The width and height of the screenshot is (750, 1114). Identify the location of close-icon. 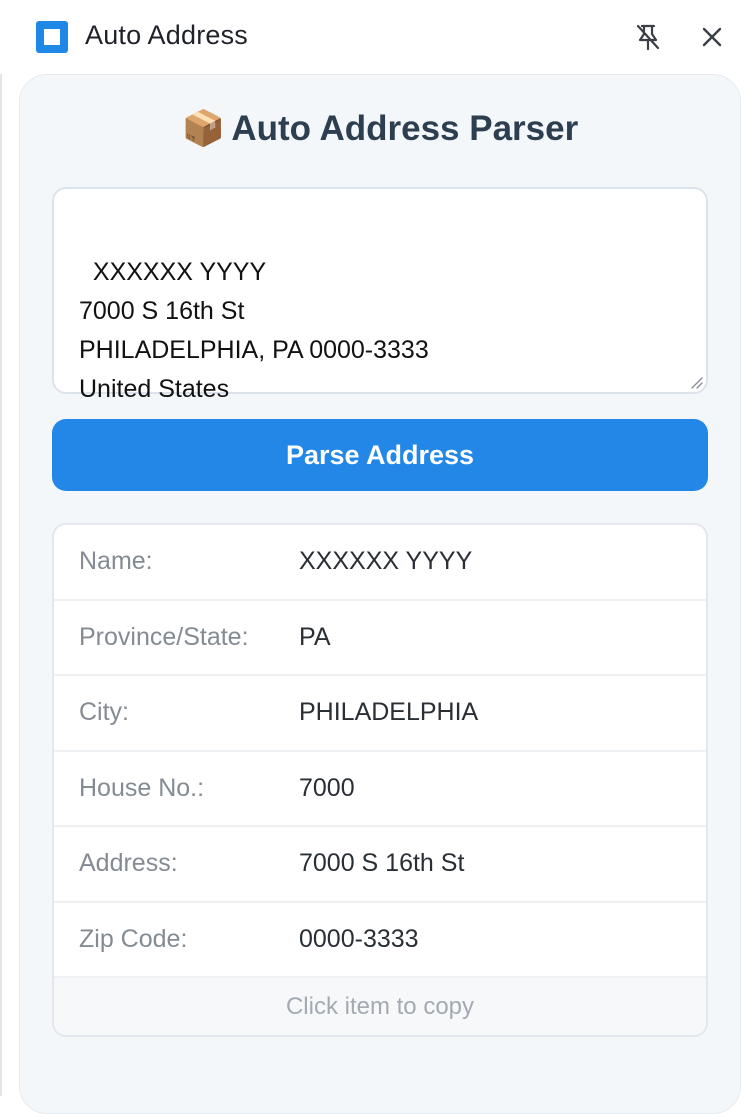
(712, 37).